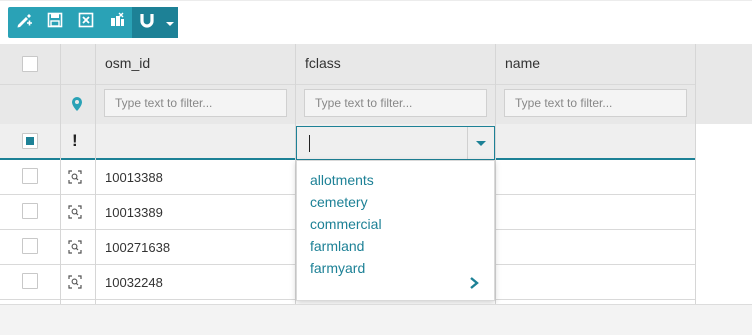 The width and height of the screenshot is (752, 335). Describe the element at coordinates (337, 268) in the screenshot. I see `option-farmyard: farmyard` at that location.